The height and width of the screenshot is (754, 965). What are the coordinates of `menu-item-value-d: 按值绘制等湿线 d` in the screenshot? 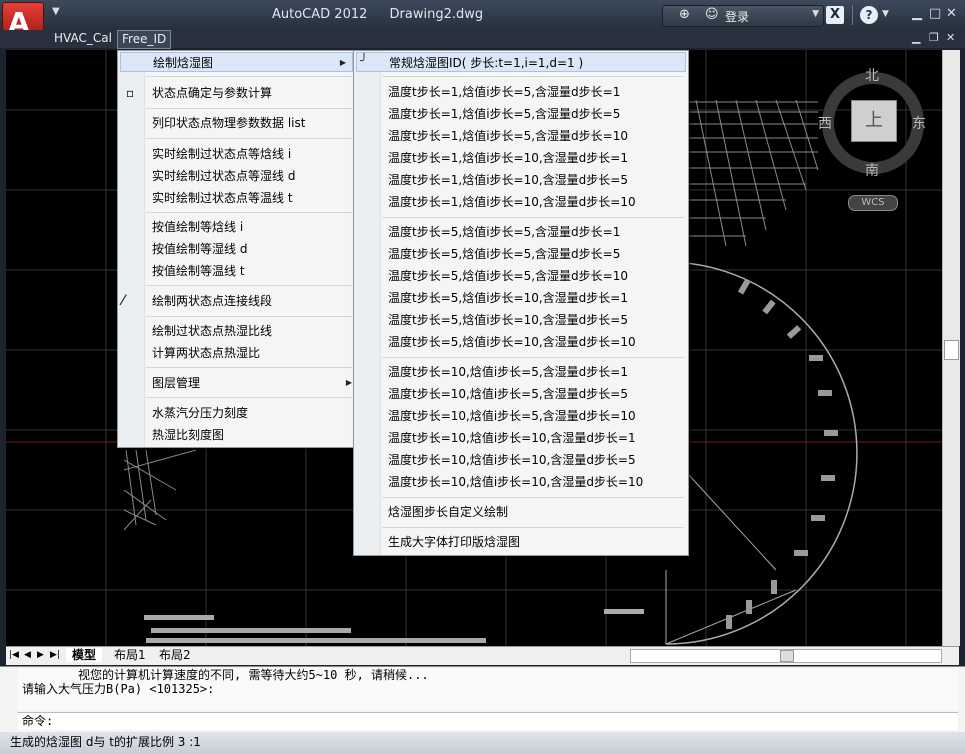 It's located at (199, 249).